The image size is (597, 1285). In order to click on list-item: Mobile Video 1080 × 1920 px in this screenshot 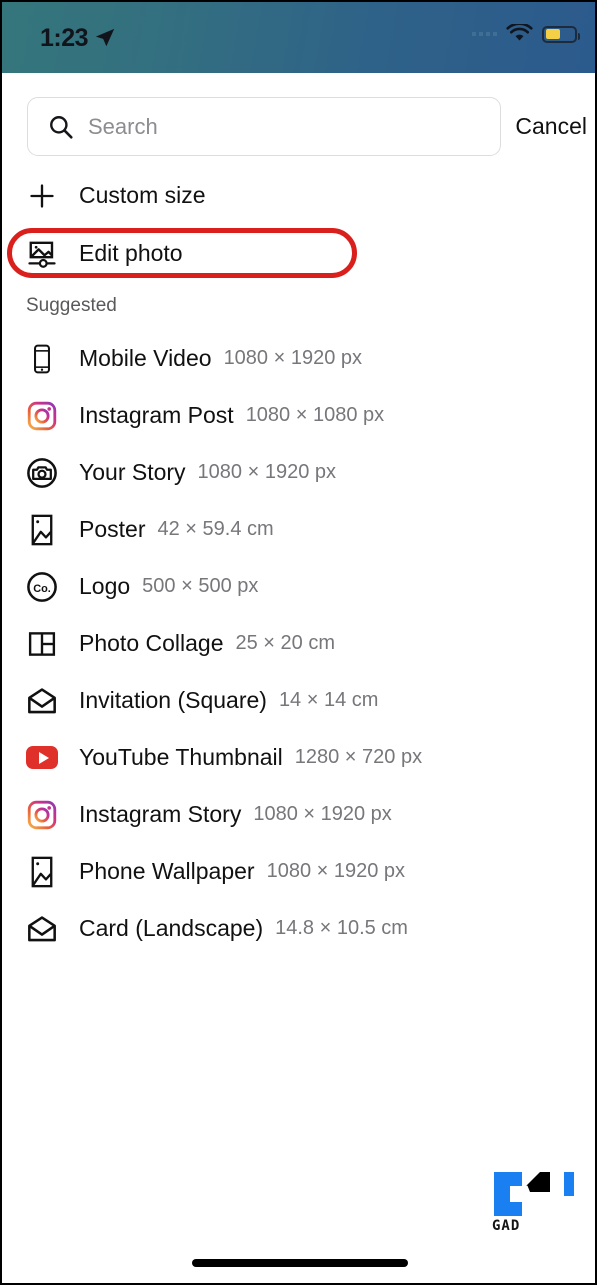, I will do `click(298, 358)`.